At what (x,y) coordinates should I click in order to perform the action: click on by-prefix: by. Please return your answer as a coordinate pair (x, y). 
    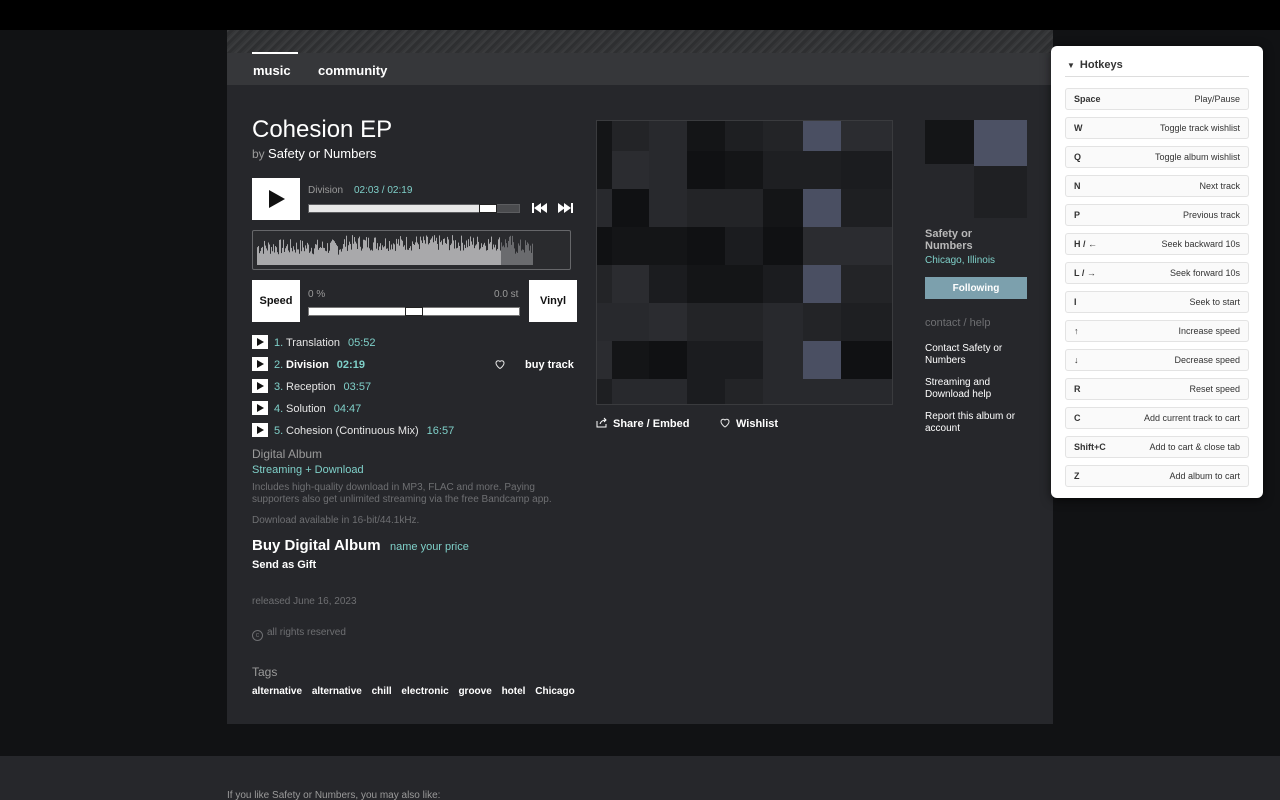
    Looking at the image, I should click on (258, 154).